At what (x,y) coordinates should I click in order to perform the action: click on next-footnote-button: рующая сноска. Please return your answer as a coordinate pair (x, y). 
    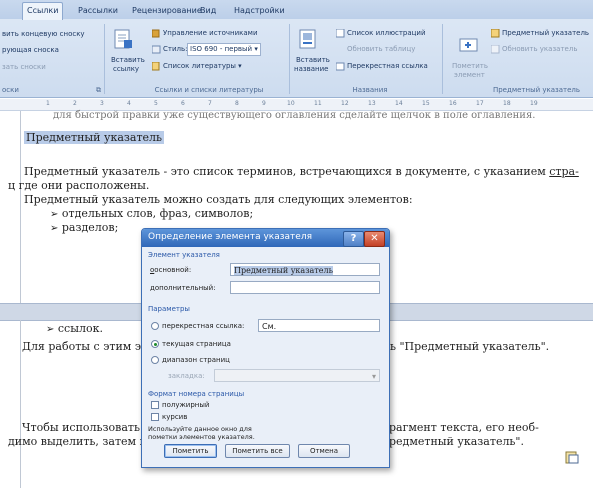
    Looking at the image, I should click on (30, 50).